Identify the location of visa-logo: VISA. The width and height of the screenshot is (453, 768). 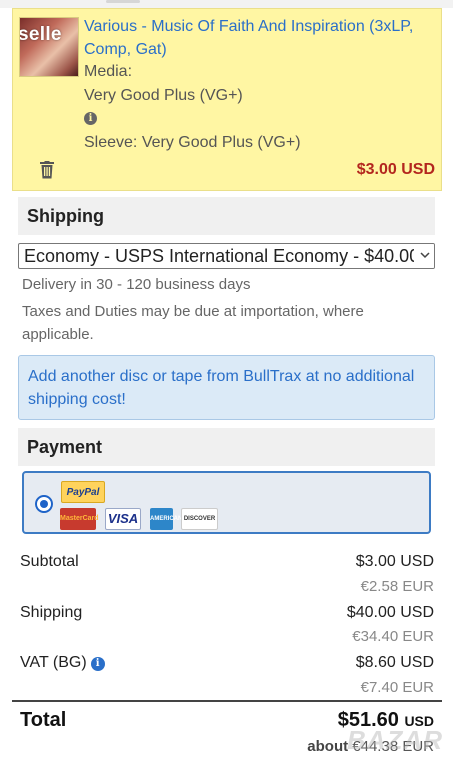
(123, 519).